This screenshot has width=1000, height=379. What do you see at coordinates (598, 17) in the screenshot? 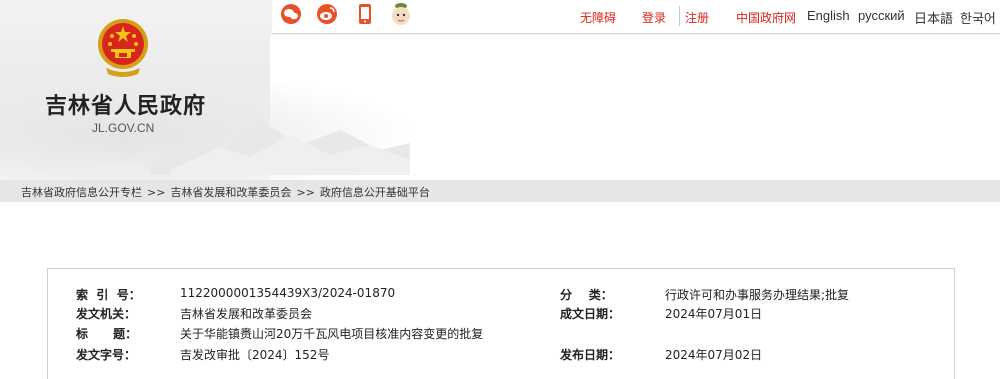
I see `accessibility-link: 无障碍` at bounding box center [598, 17].